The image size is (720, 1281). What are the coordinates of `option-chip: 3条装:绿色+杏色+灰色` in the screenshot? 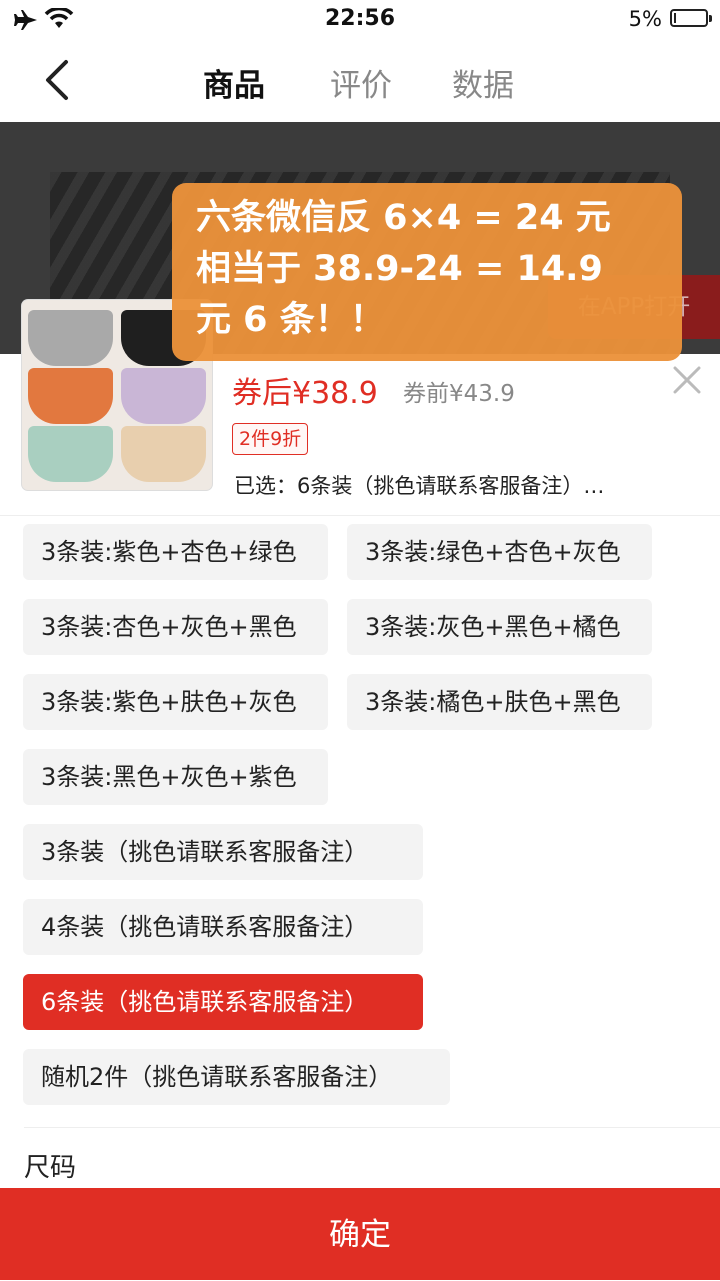 It's located at (499, 552).